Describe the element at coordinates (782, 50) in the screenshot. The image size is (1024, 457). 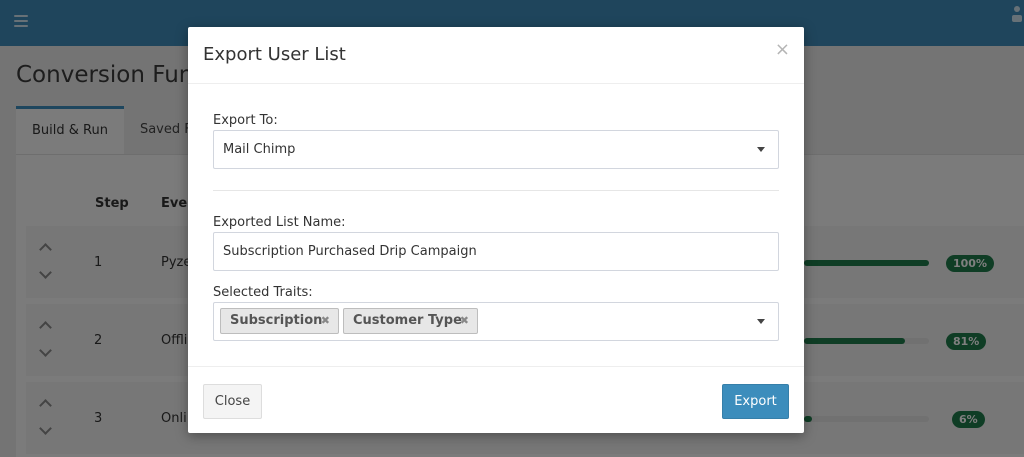
I see `close-icon: ×` at that location.